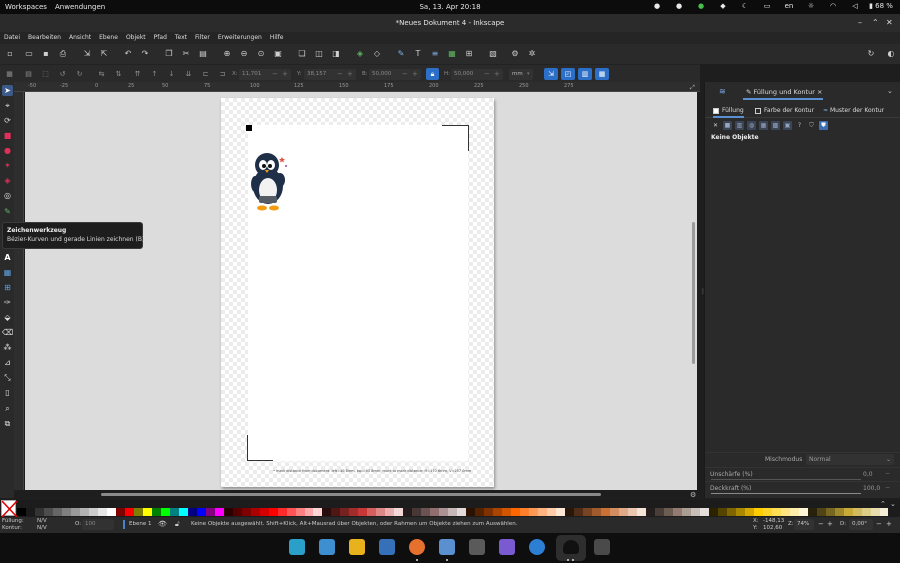 This screenshot has width=900, height=563. What do you see at coordinates (602, 74) in the screenshot?
I see `transform-patterns-icon: ▦` at bounding box center [602, 74].